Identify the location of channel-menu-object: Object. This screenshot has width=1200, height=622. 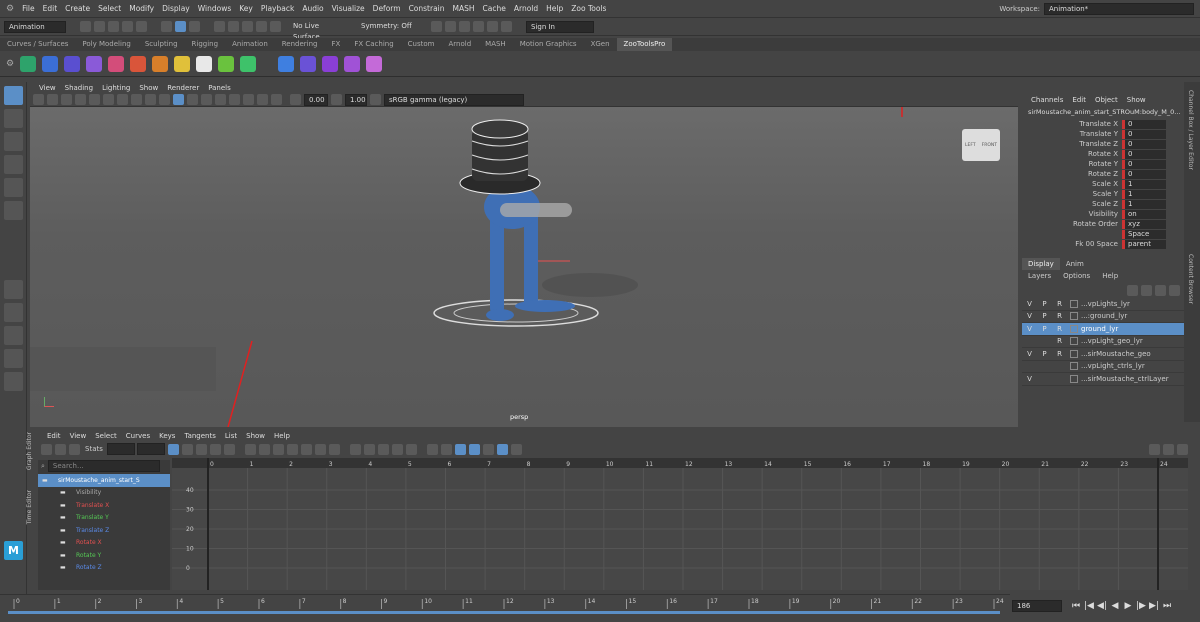
(1106, 100).